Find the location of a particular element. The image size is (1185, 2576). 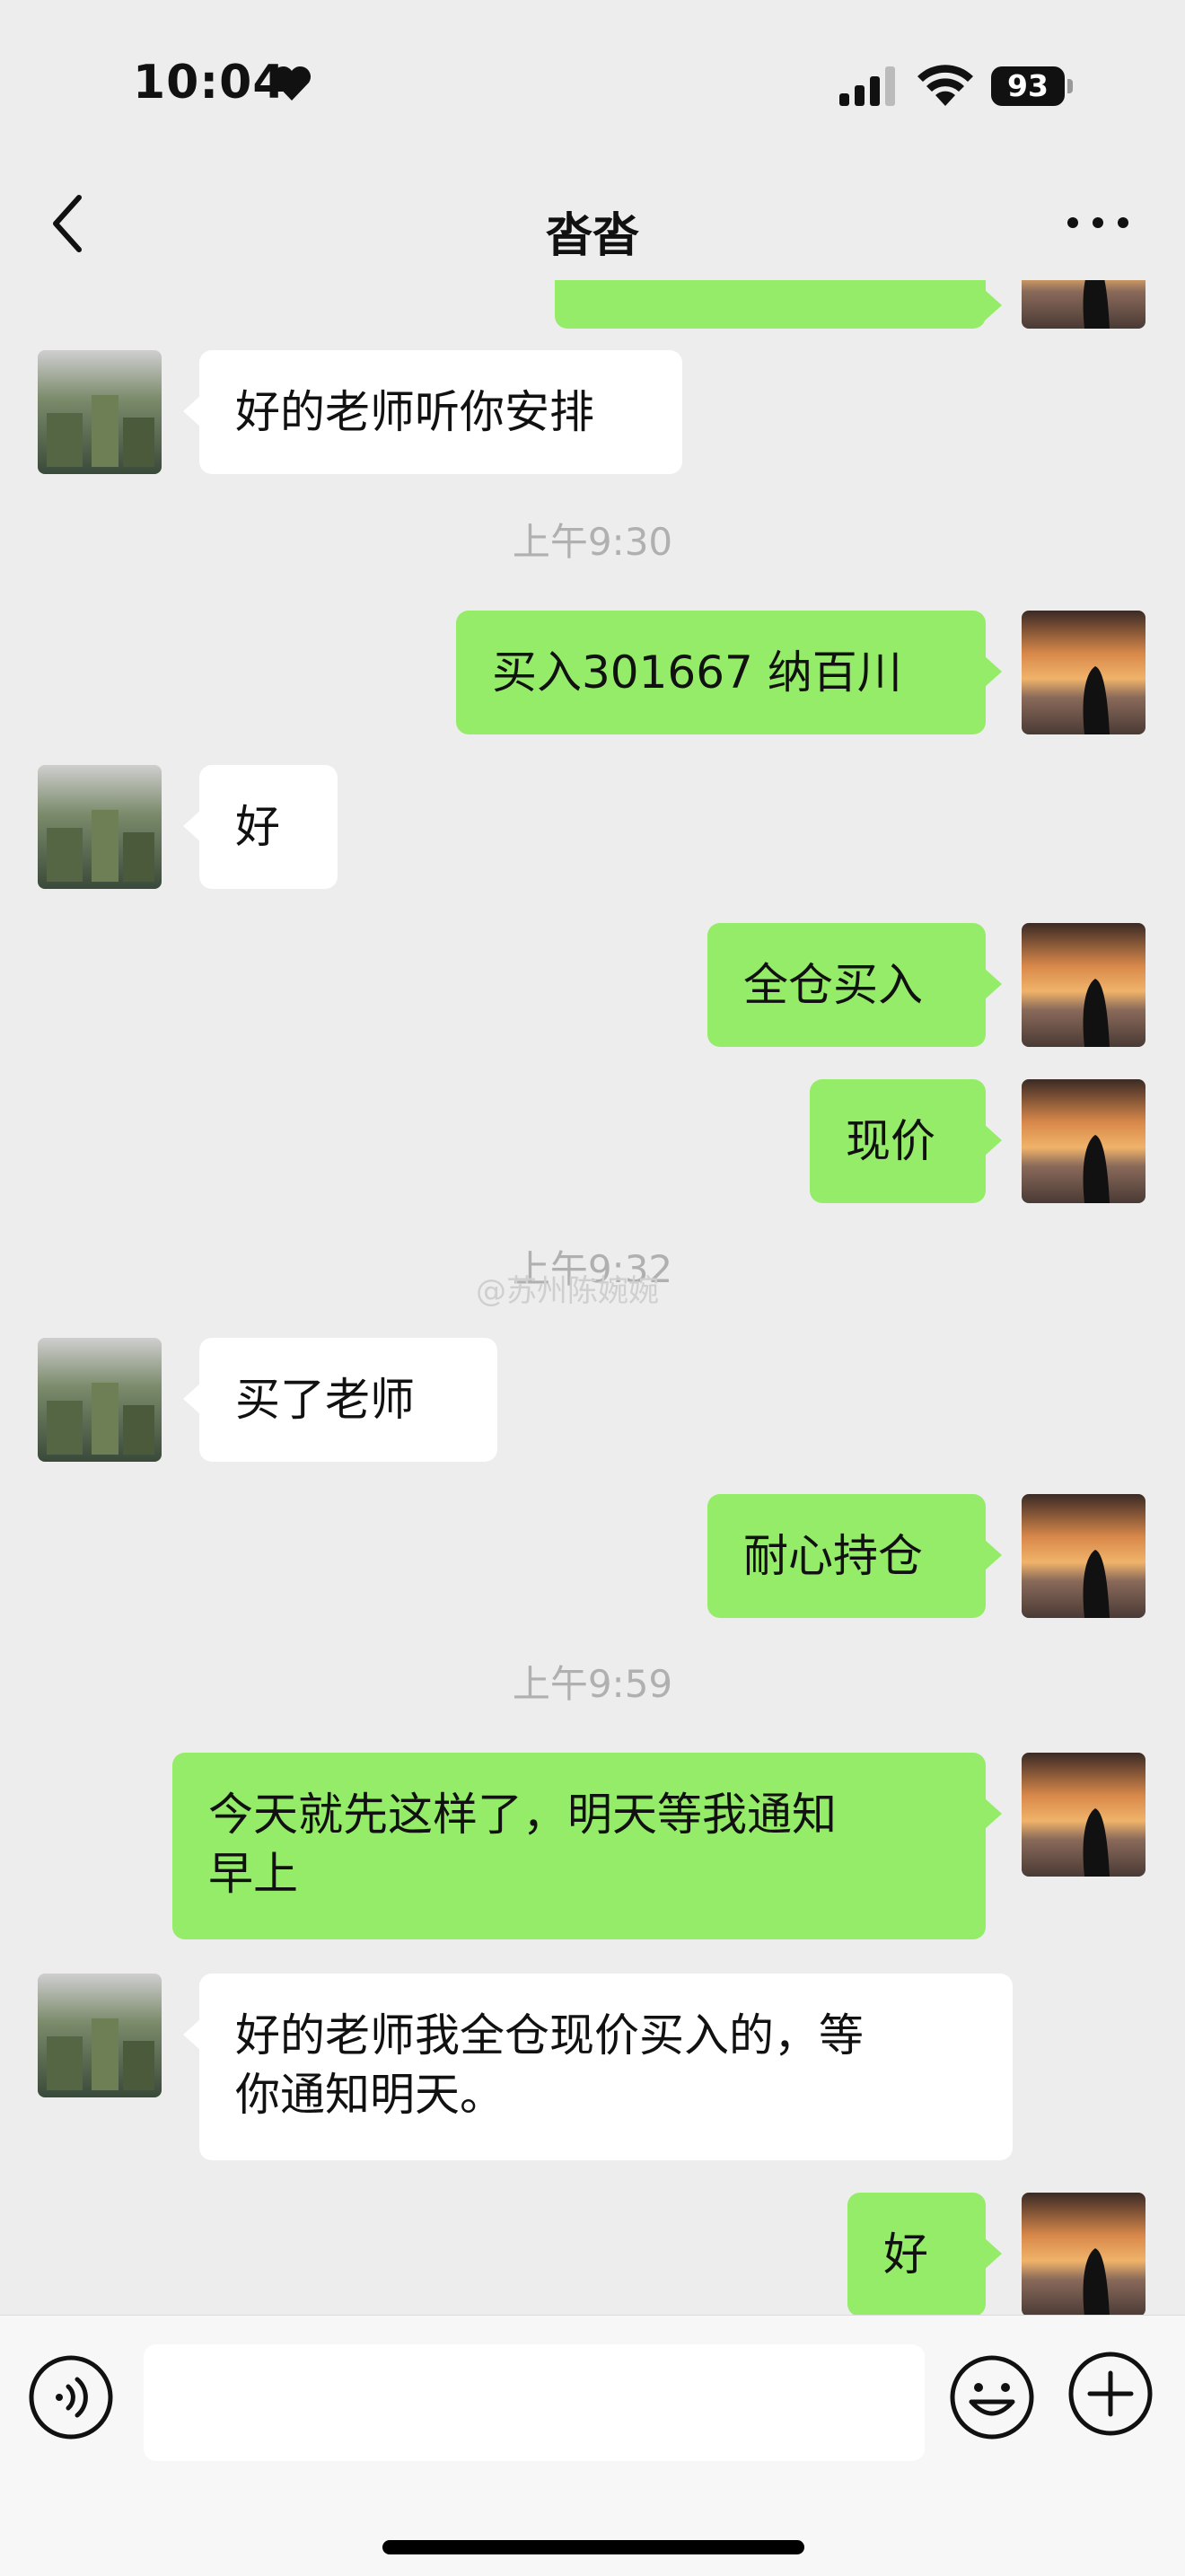

emoji-icon is located at coordinates (992, 2397).